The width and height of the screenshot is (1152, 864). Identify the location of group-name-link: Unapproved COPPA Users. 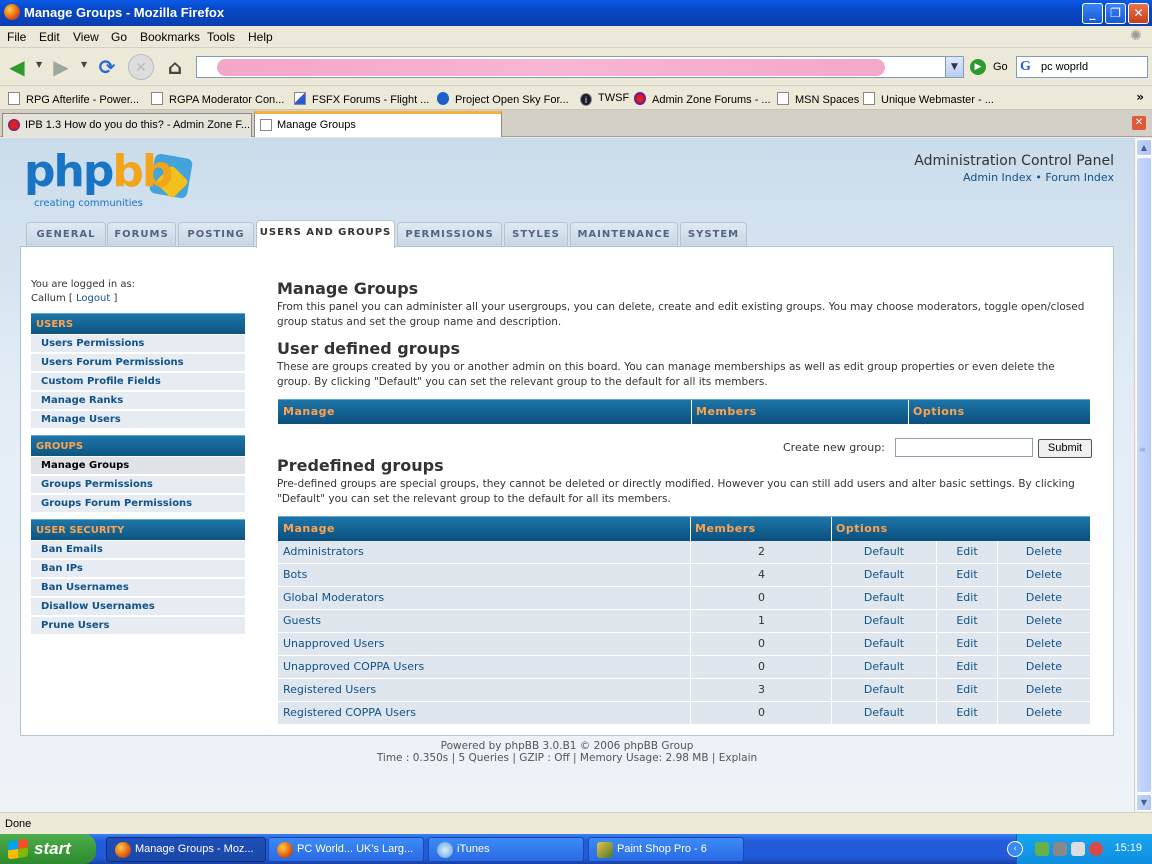
(484, 667).